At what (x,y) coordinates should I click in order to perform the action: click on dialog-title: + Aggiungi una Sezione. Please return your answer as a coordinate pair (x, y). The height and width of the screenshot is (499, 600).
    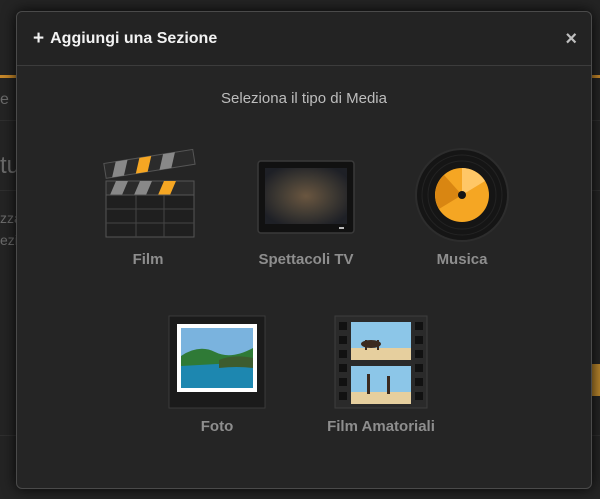
    Looking at the image, I should click on (125, 38).